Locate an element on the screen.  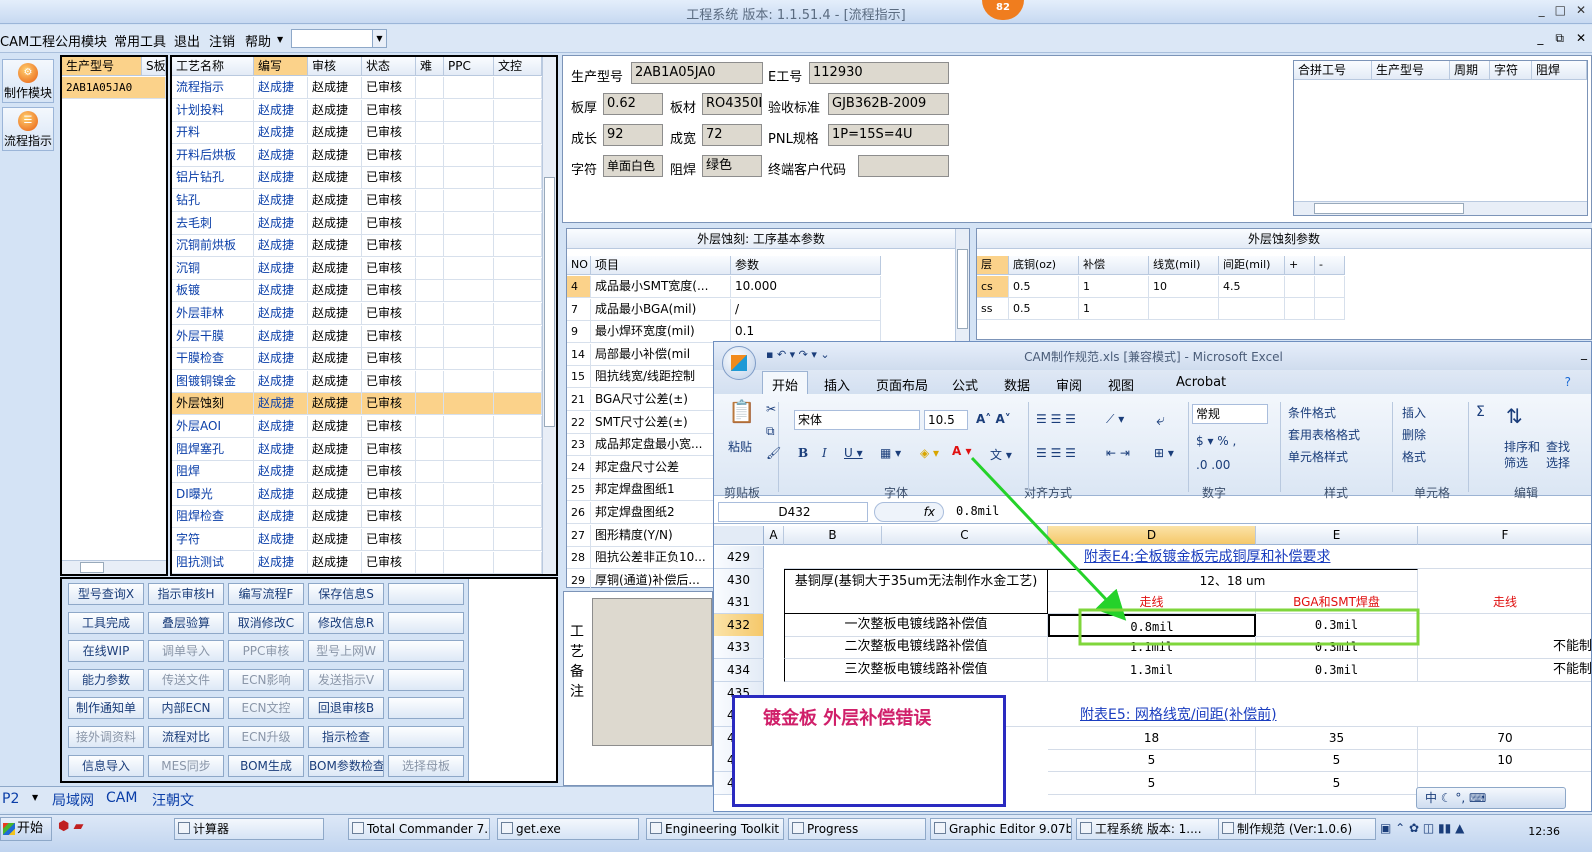
taskbar-item: 制作规范 (Ver:1.0.6) is located at coordinates (1297, 829).